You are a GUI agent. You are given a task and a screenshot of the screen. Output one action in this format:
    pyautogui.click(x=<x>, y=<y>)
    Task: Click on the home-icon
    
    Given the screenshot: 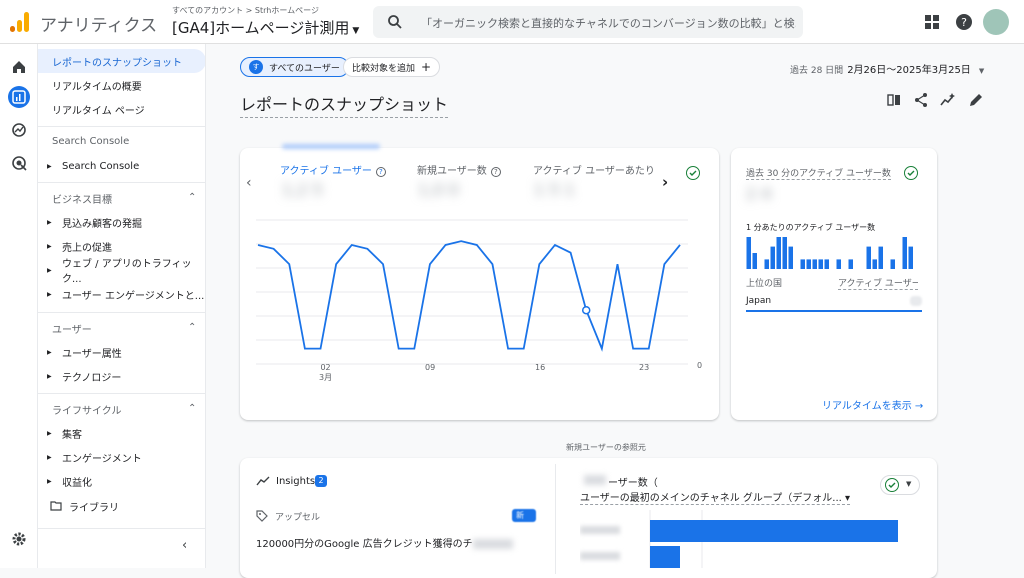 What is the action you would take?
    pyautogui.click(x=19, y=67)
    